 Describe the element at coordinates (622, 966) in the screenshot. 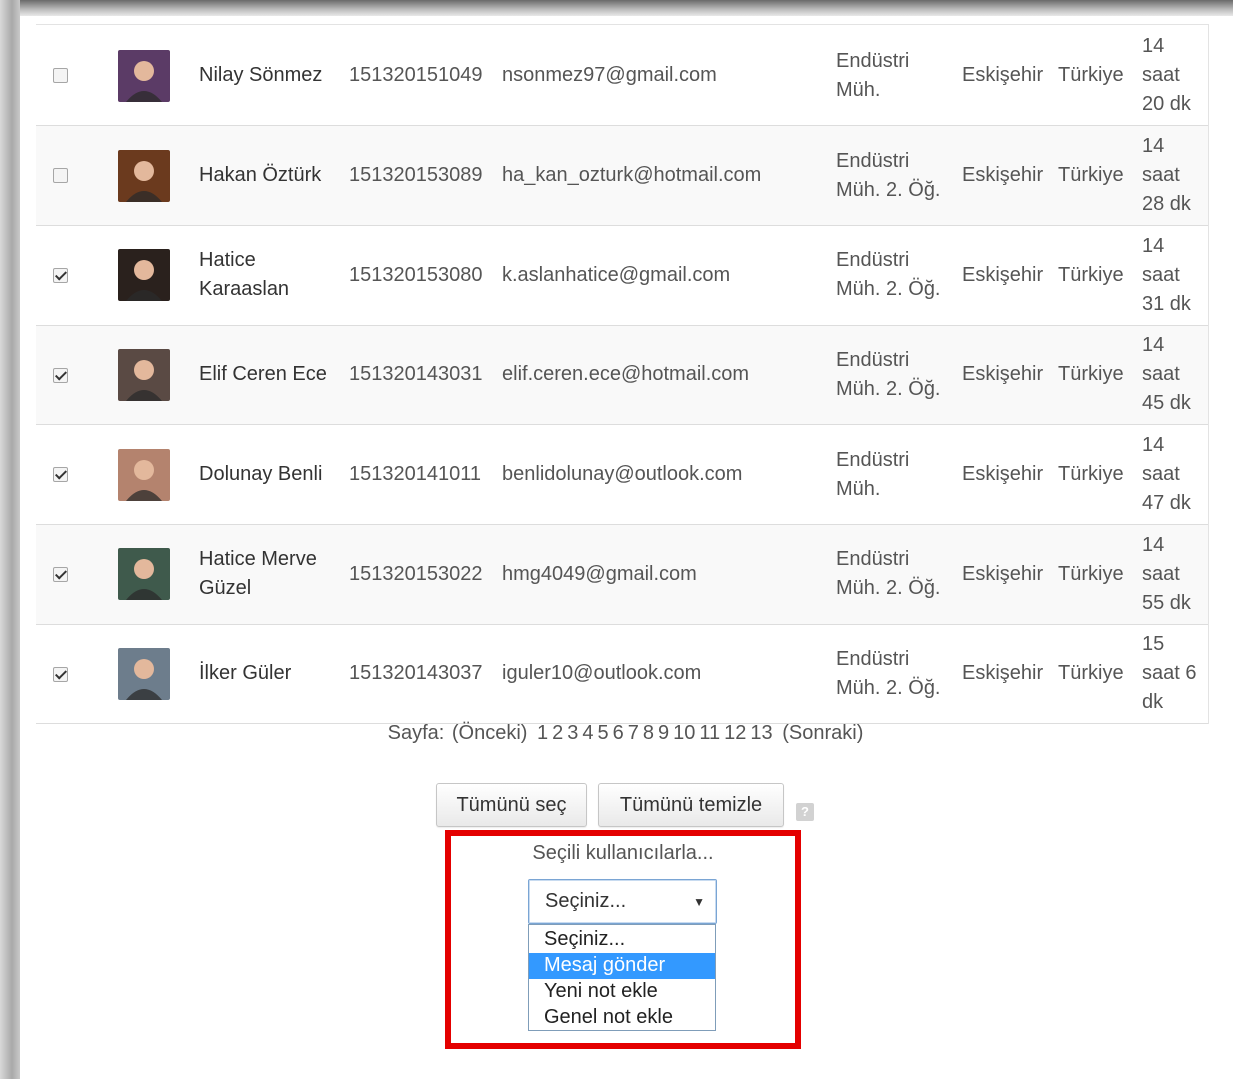

I see `bulk-action-option: Mesaj gönder` at that location.